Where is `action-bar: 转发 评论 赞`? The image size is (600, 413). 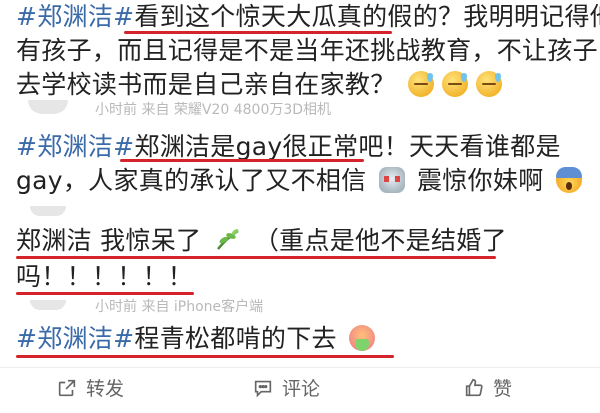
action-bar: 转发 评论 赞 is located at coordinates (300, 390).